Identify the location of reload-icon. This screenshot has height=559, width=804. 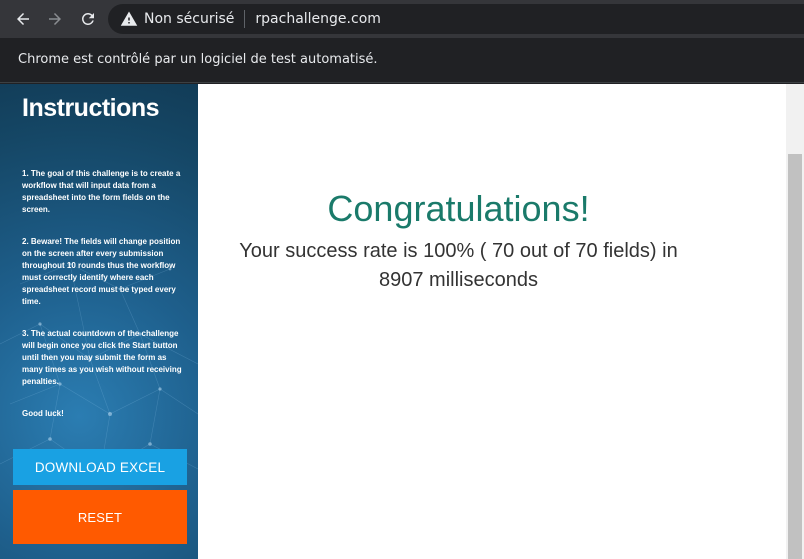
(87, 18).